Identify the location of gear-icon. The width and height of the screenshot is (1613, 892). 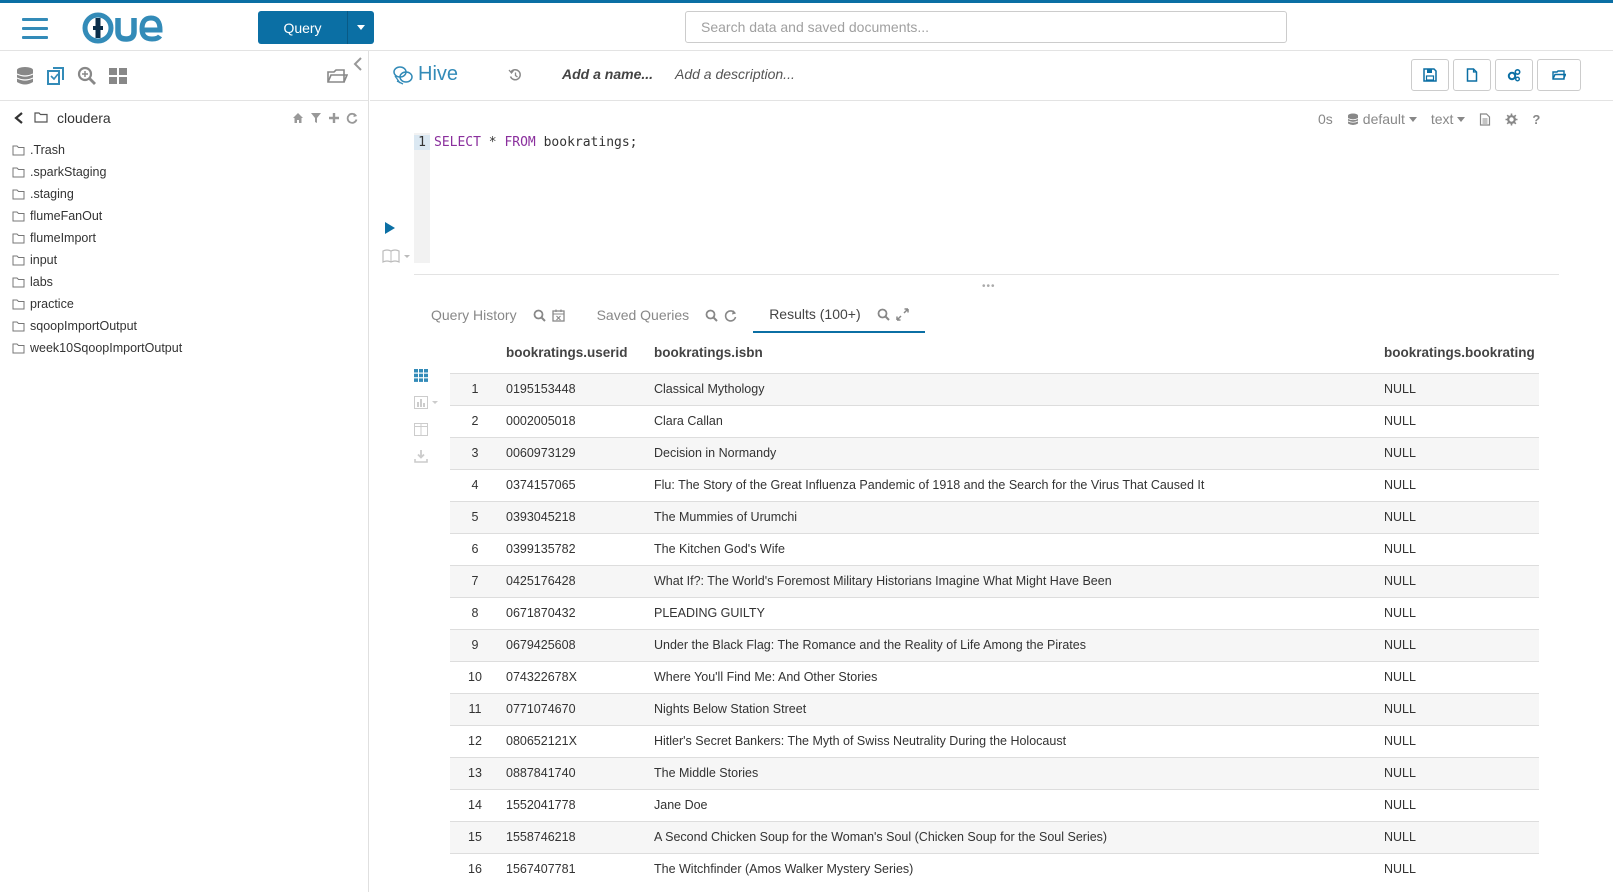
(1511, 119).